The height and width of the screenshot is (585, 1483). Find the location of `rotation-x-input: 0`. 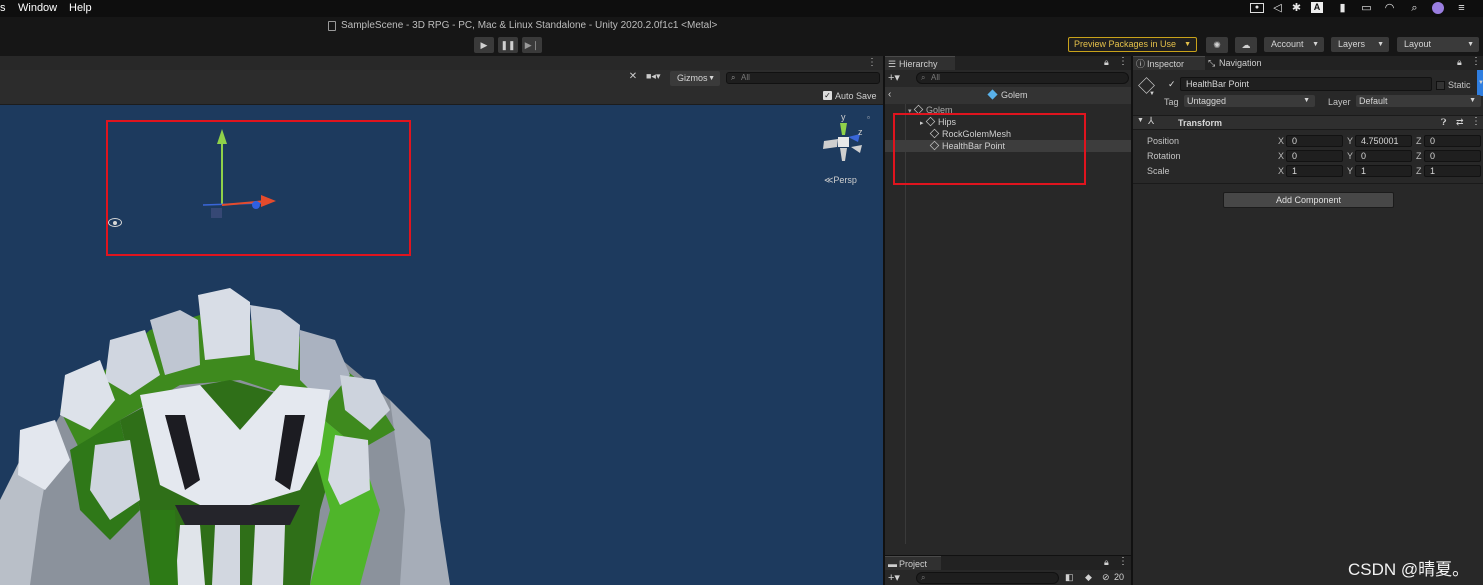

rotation-x-input: 0 is located at coordinates (1314, 156).